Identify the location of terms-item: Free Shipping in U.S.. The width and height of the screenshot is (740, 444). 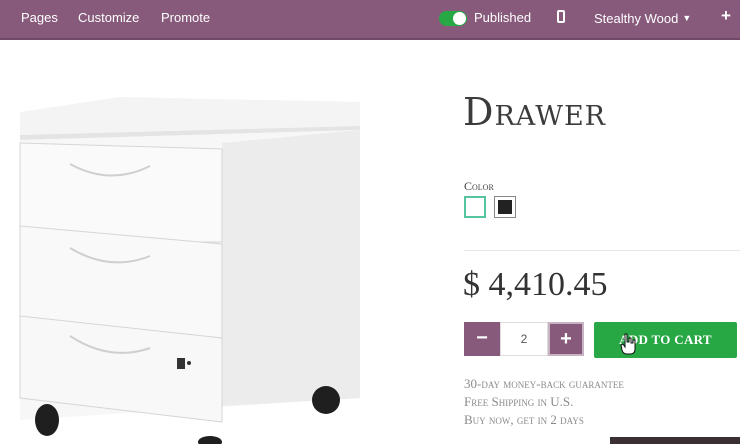
(519, 401).